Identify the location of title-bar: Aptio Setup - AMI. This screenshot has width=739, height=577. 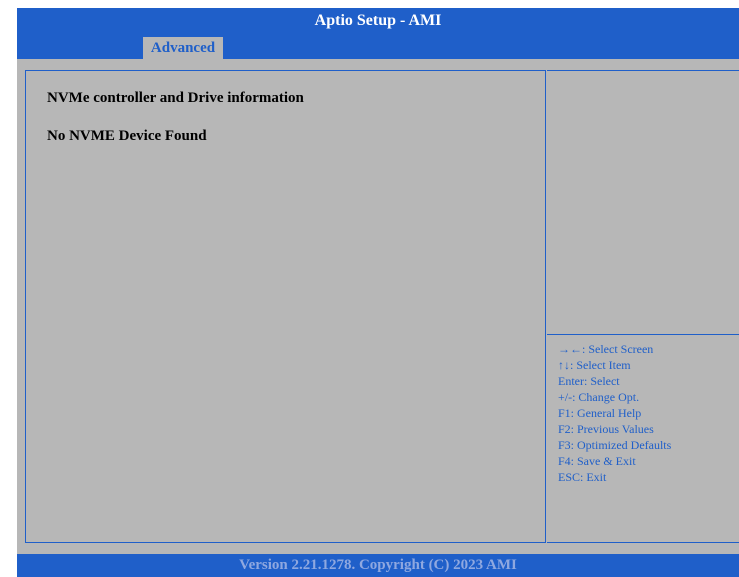
(378, 20).